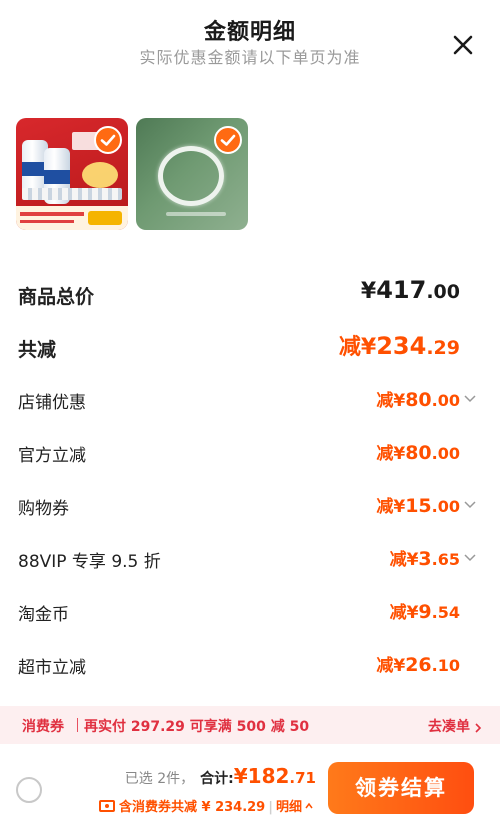  What do you see at coordinates (249, 32) in the screenshot?
I see `page-title: 金额明细` at bounding box center [249, 32].